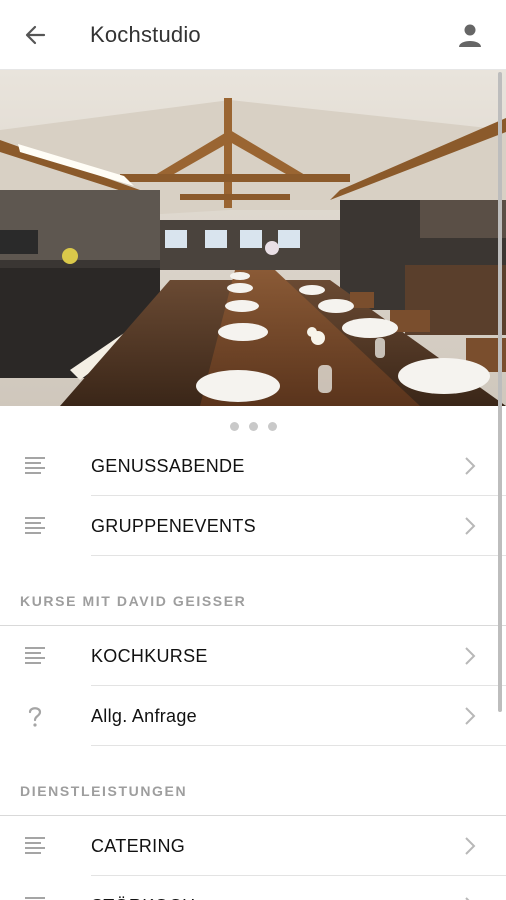 The width and height of the screenshot is (506, 900). What do you see at coordinates (500, 392) in the screenshot?
I see `scrollbar` at bounding box center [500, 392].